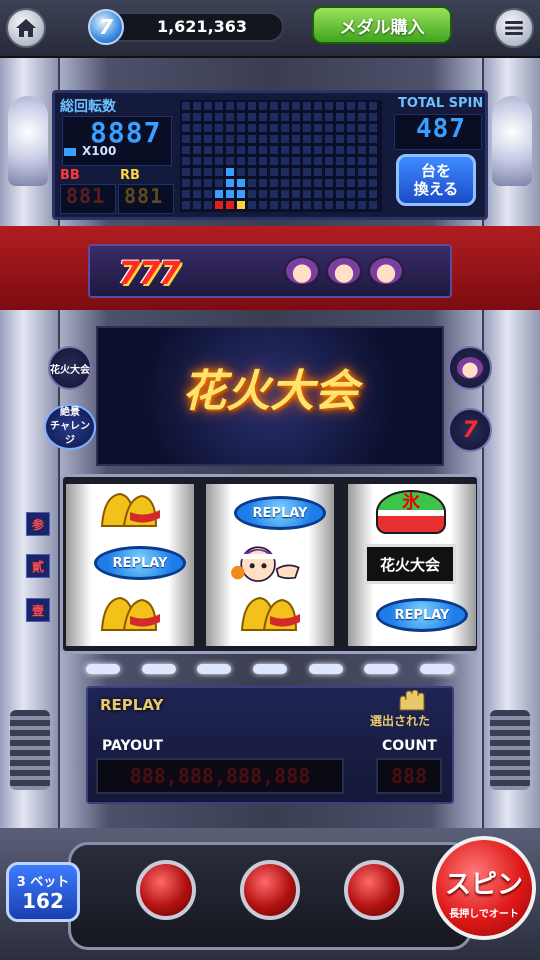 This screenshot has height=960, width=540. I want to click on kakigori-ice-symbol: 氷, so click(411, 512).